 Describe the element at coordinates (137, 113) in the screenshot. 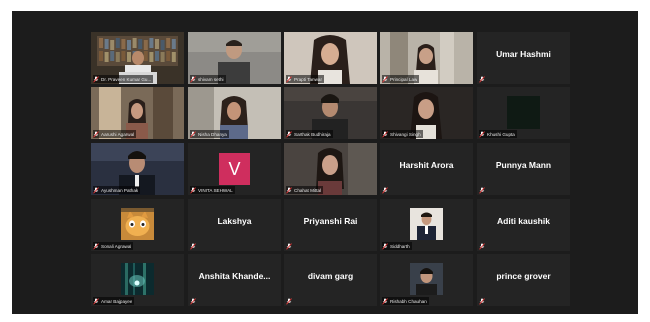

I see `participant-tile: Aarushi Agarwal` at that location.